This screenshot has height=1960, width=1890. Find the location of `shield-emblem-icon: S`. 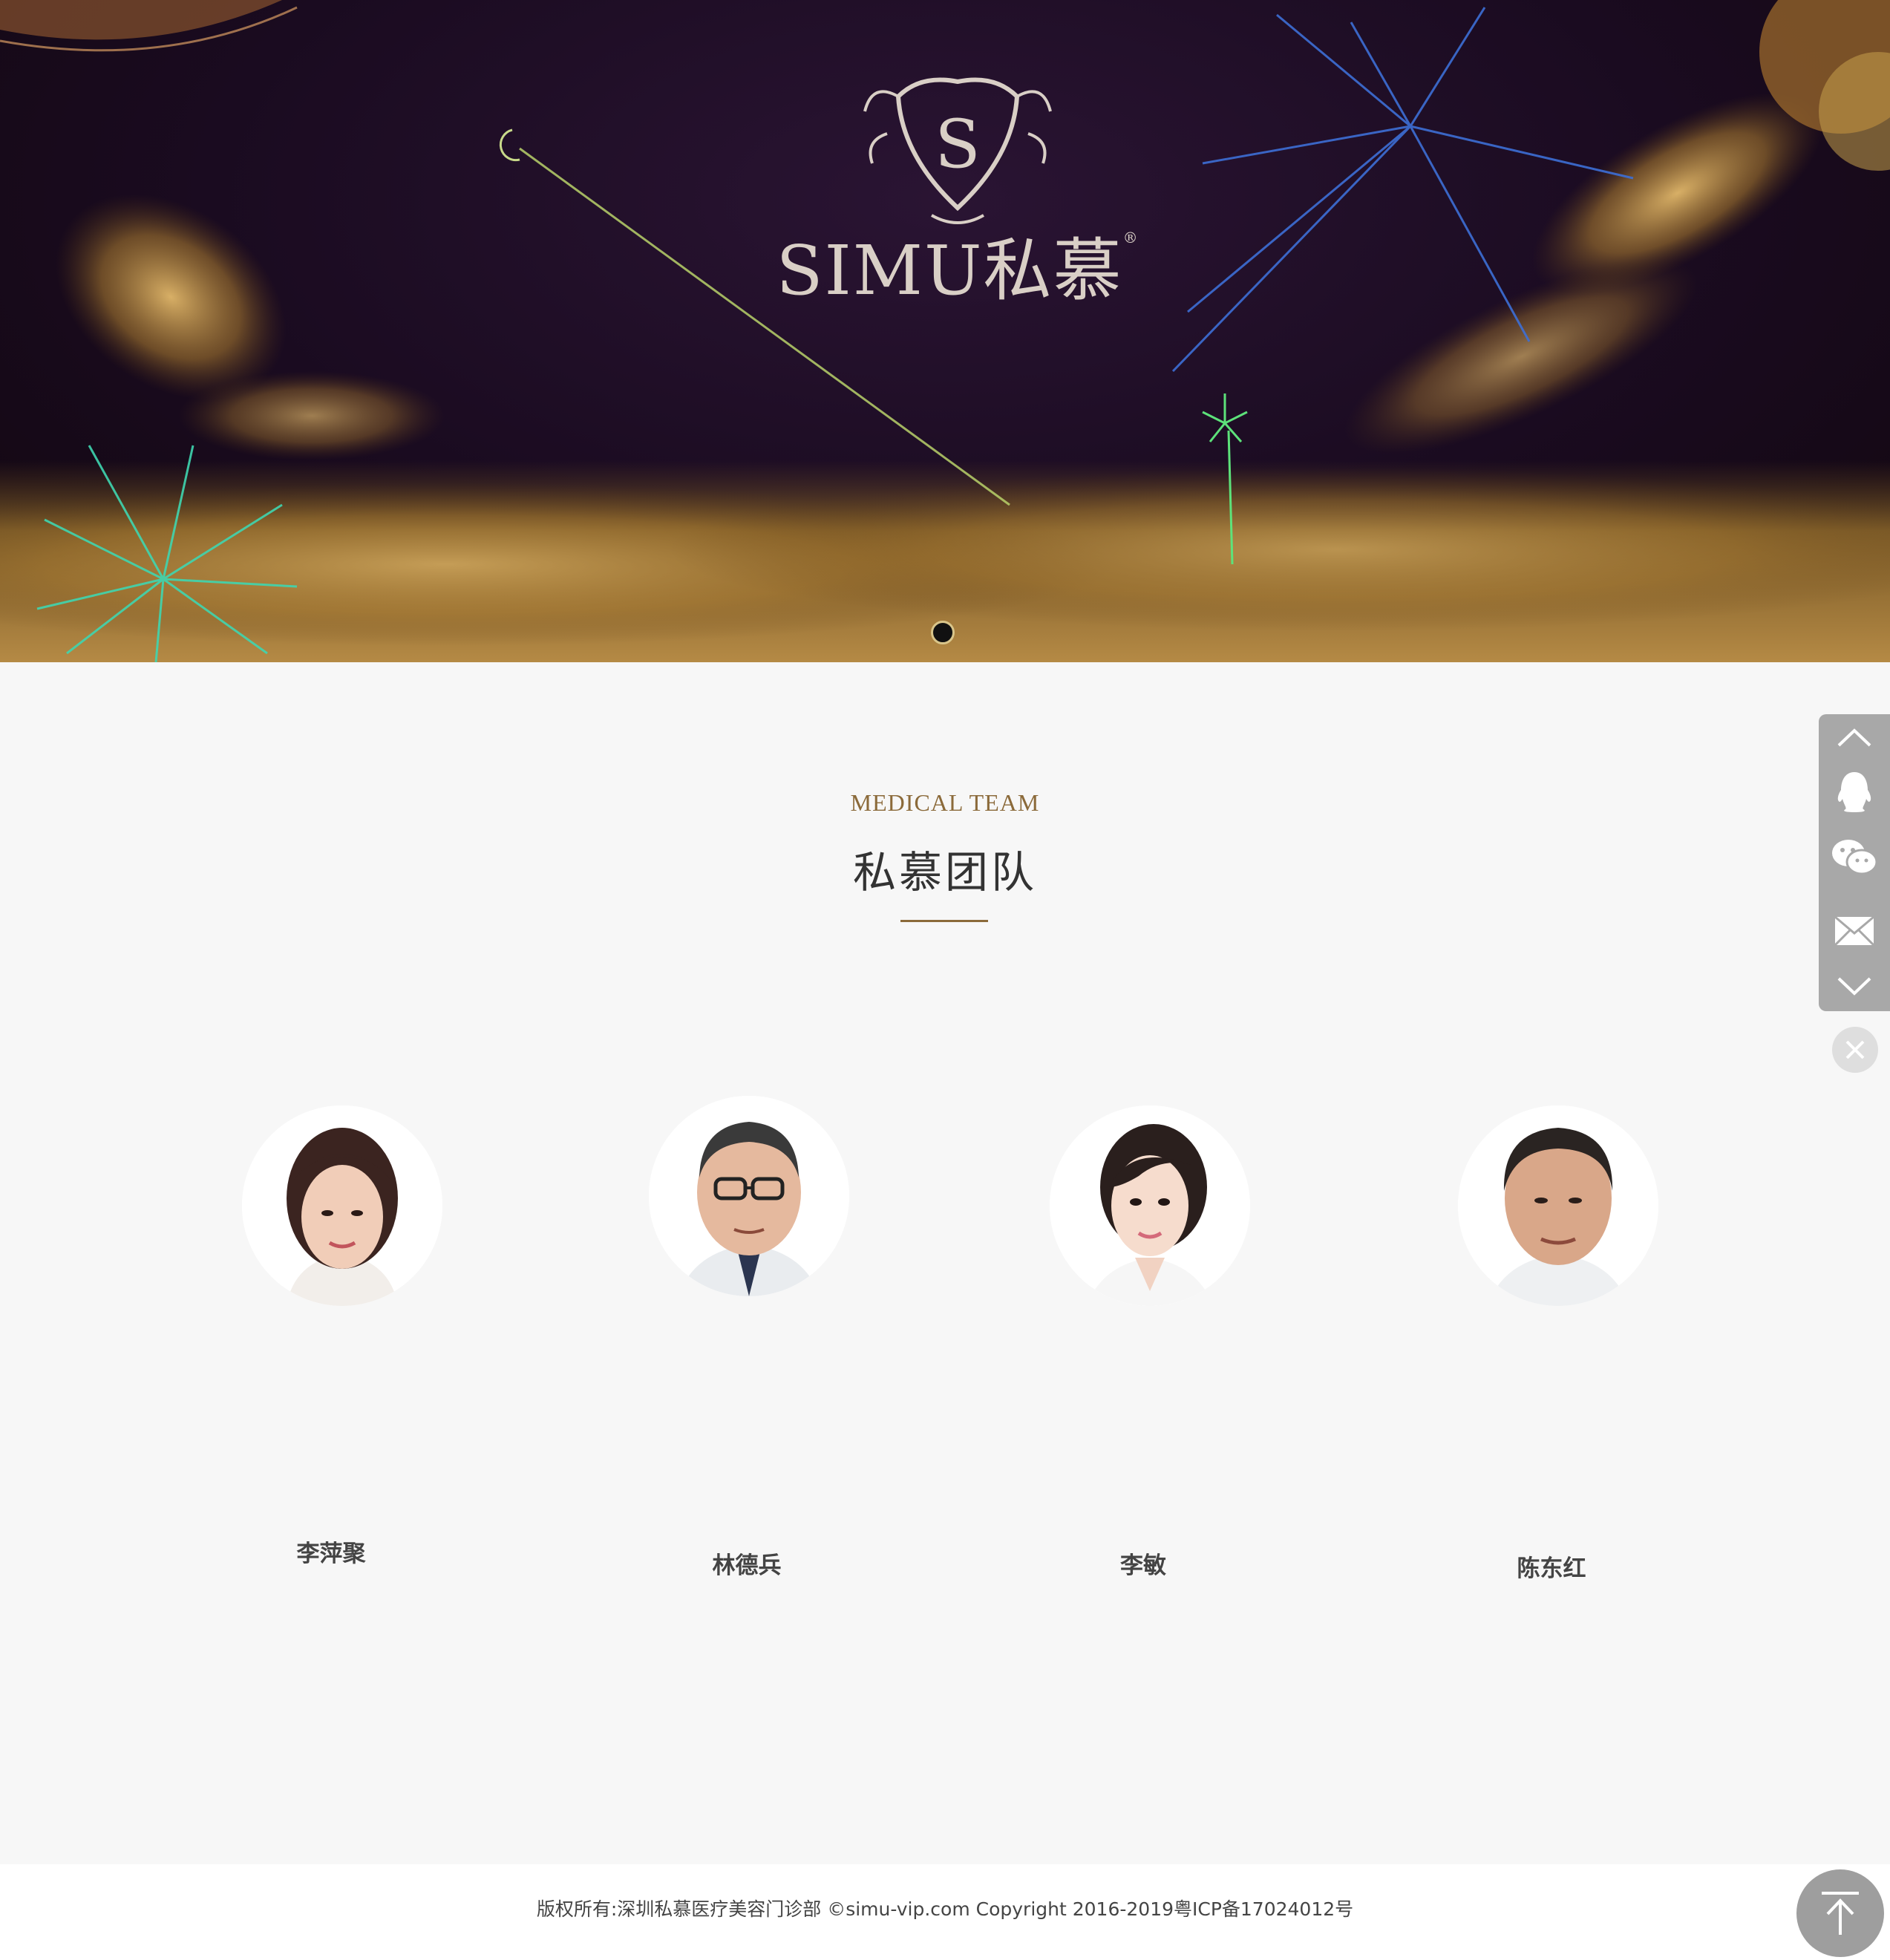

shield-emblem-icon: S is located at coordinates (958, 150).